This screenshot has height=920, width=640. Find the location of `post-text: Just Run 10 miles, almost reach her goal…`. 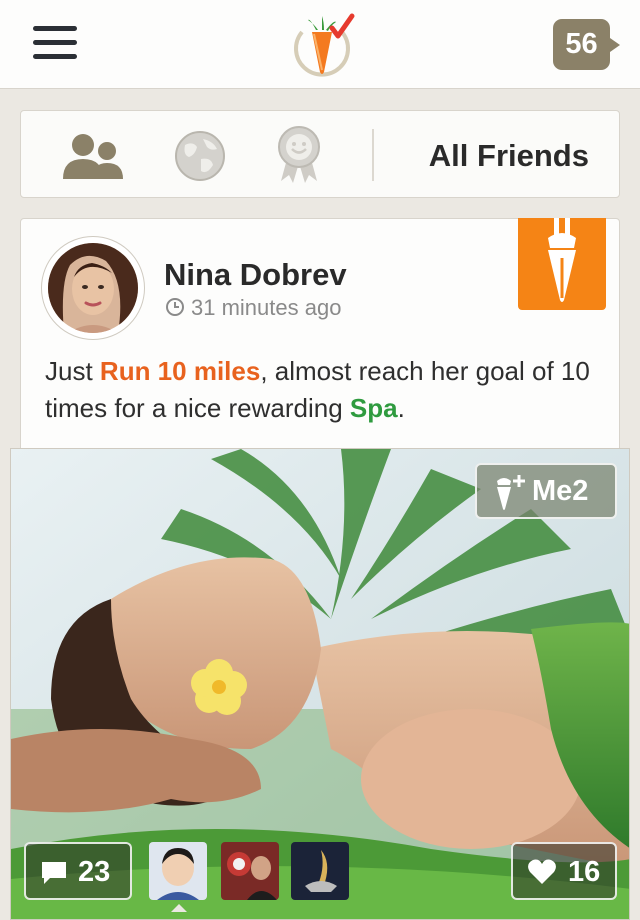

post-text: Just Run 10 miles, almost reach her goal… is located at coordinates (325, 390).